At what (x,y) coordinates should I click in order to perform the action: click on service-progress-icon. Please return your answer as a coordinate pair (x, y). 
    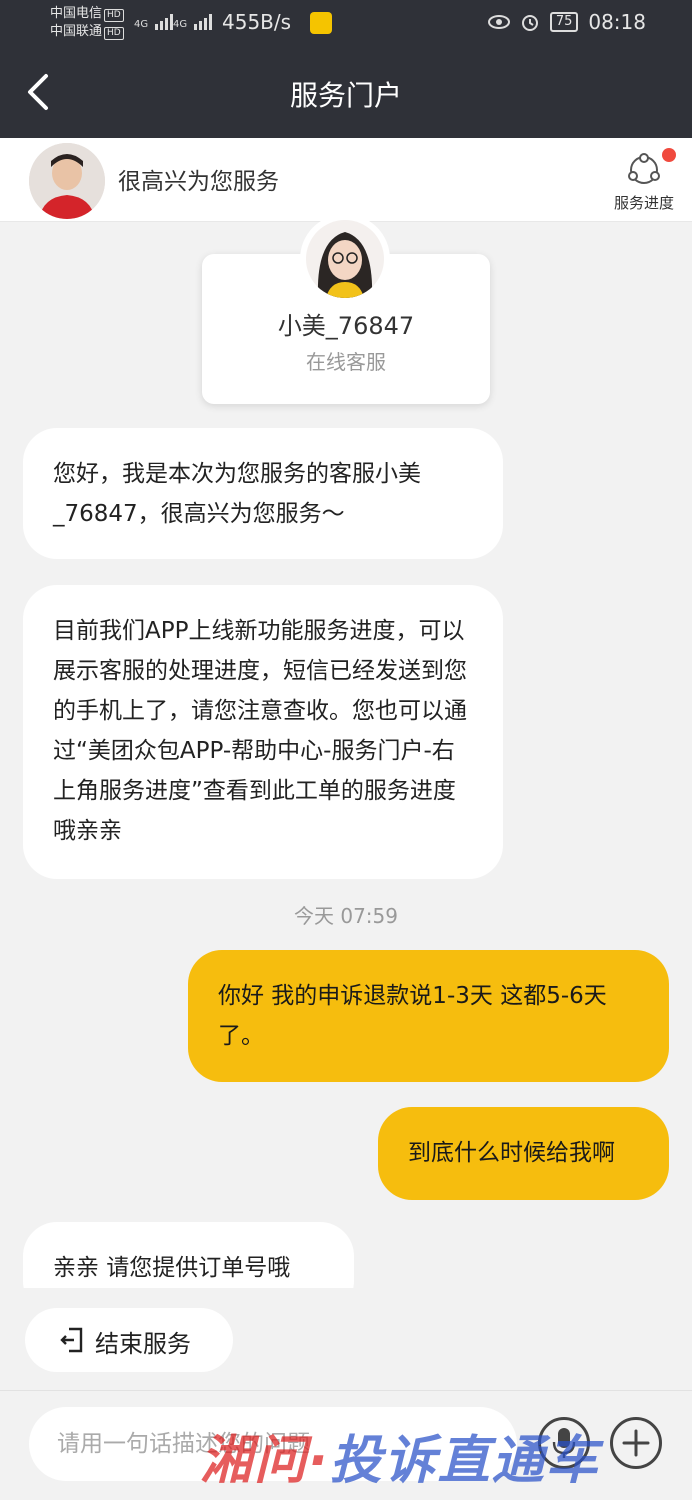
    Looking at the image, I should click on (644, 168).